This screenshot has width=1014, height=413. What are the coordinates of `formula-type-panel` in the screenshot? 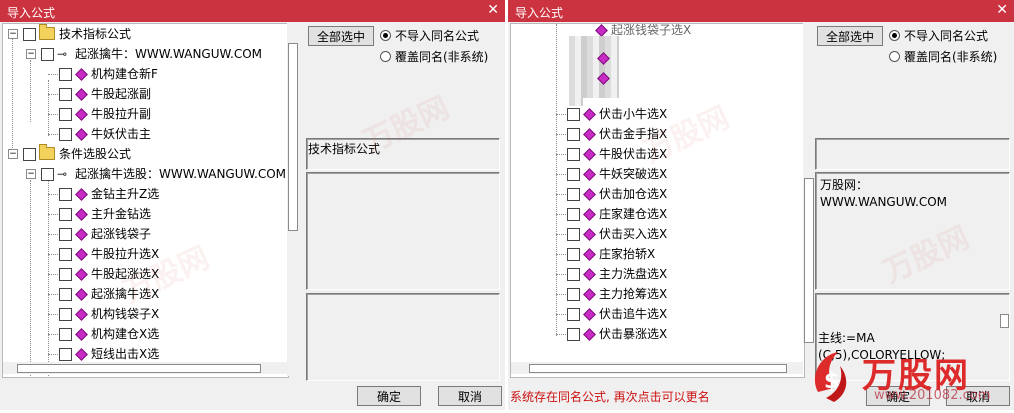 It's located at (912, 154).